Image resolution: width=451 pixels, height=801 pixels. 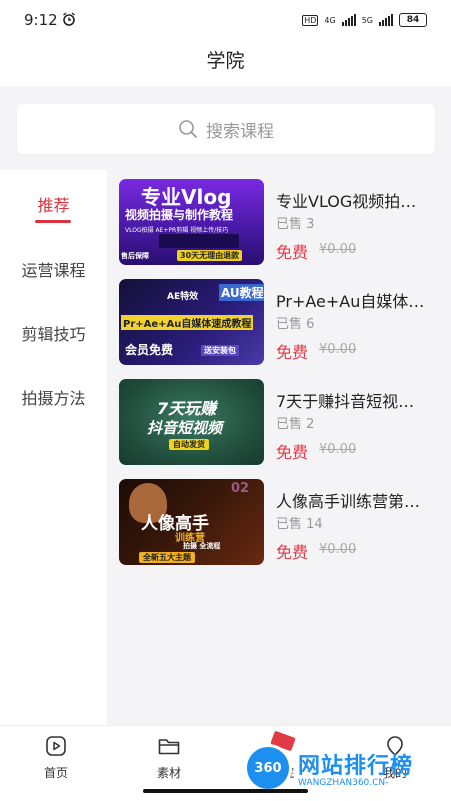 I want to click on folder-icon, so click(x=169, y=747).